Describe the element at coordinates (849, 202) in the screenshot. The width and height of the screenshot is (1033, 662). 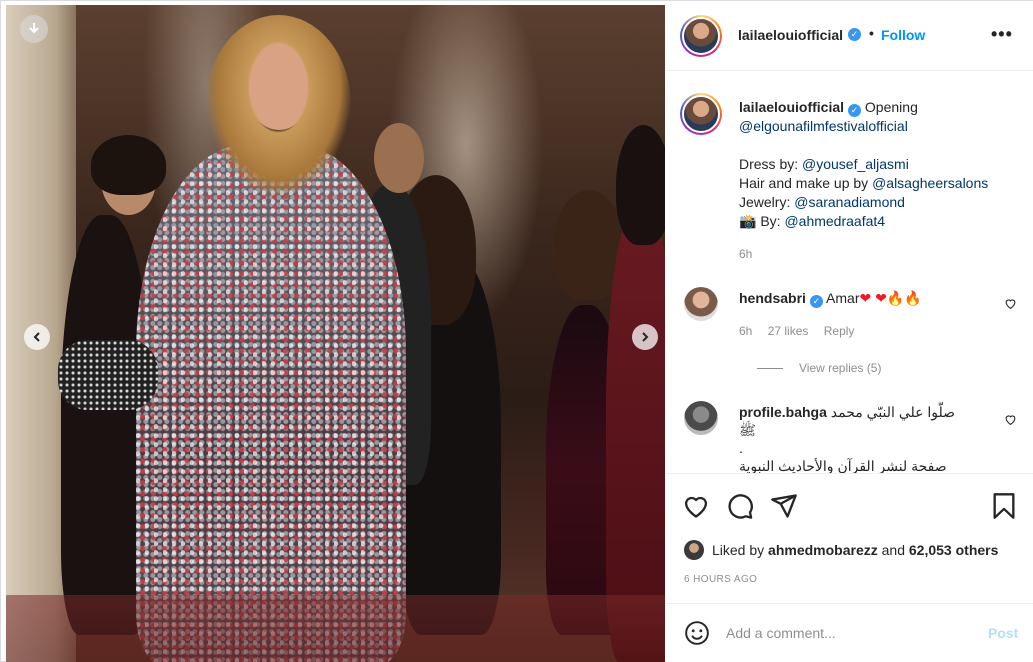
I see `mention-link-jewelry: @saranadiamond` at that location.